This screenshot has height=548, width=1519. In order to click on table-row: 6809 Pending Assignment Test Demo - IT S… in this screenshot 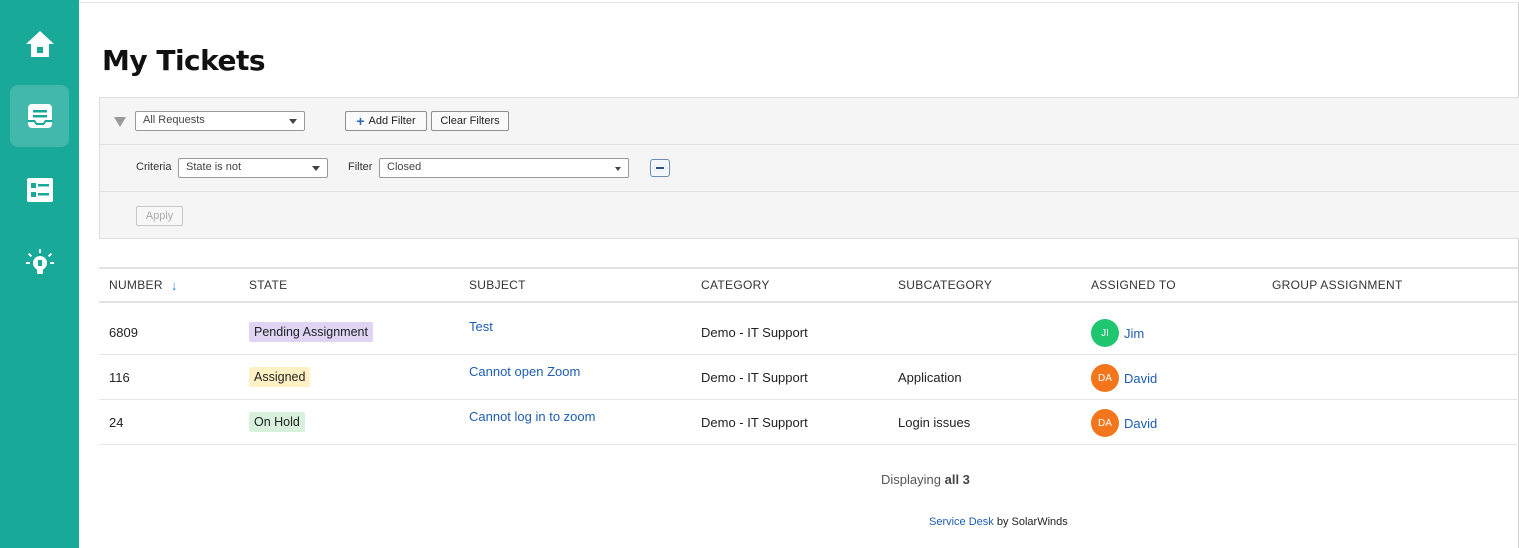, I will do `click(809, 329)`.